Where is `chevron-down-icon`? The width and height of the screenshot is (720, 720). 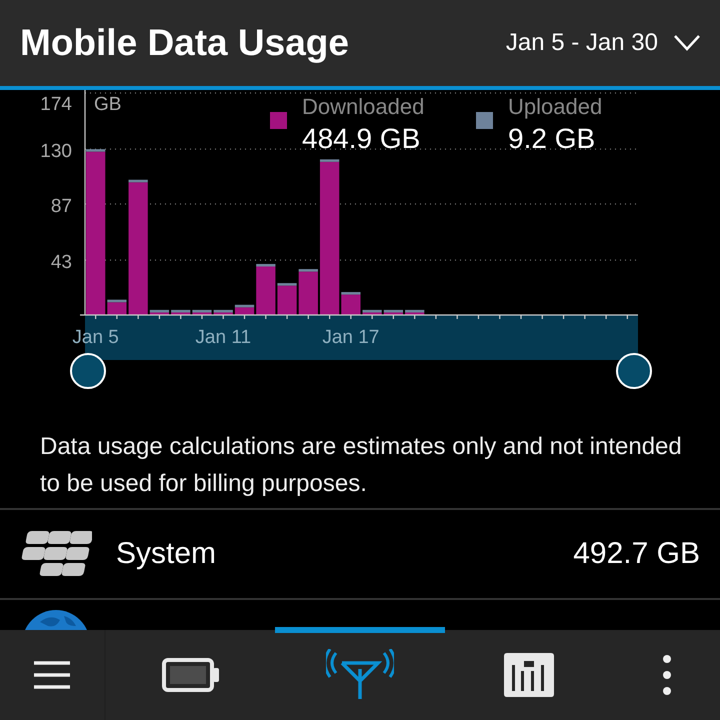
chevron-down-icon is located at coordinates (687, 43).